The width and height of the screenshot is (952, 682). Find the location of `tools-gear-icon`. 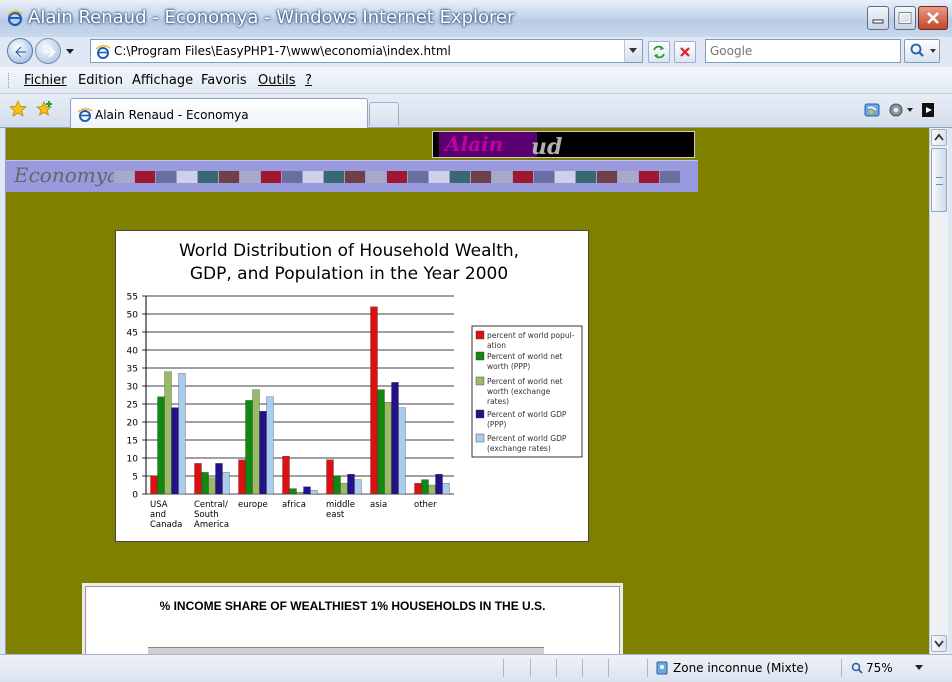

tools-gear-icon is located at coordinates (901, 110).